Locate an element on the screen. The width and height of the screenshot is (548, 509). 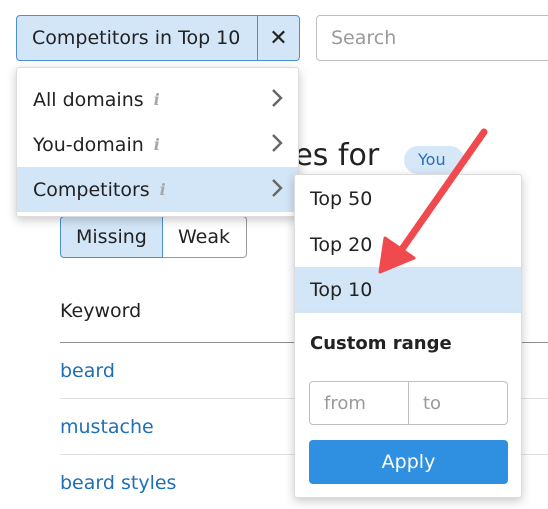
keyword-link: mustache is located at coordinates (107, 427).